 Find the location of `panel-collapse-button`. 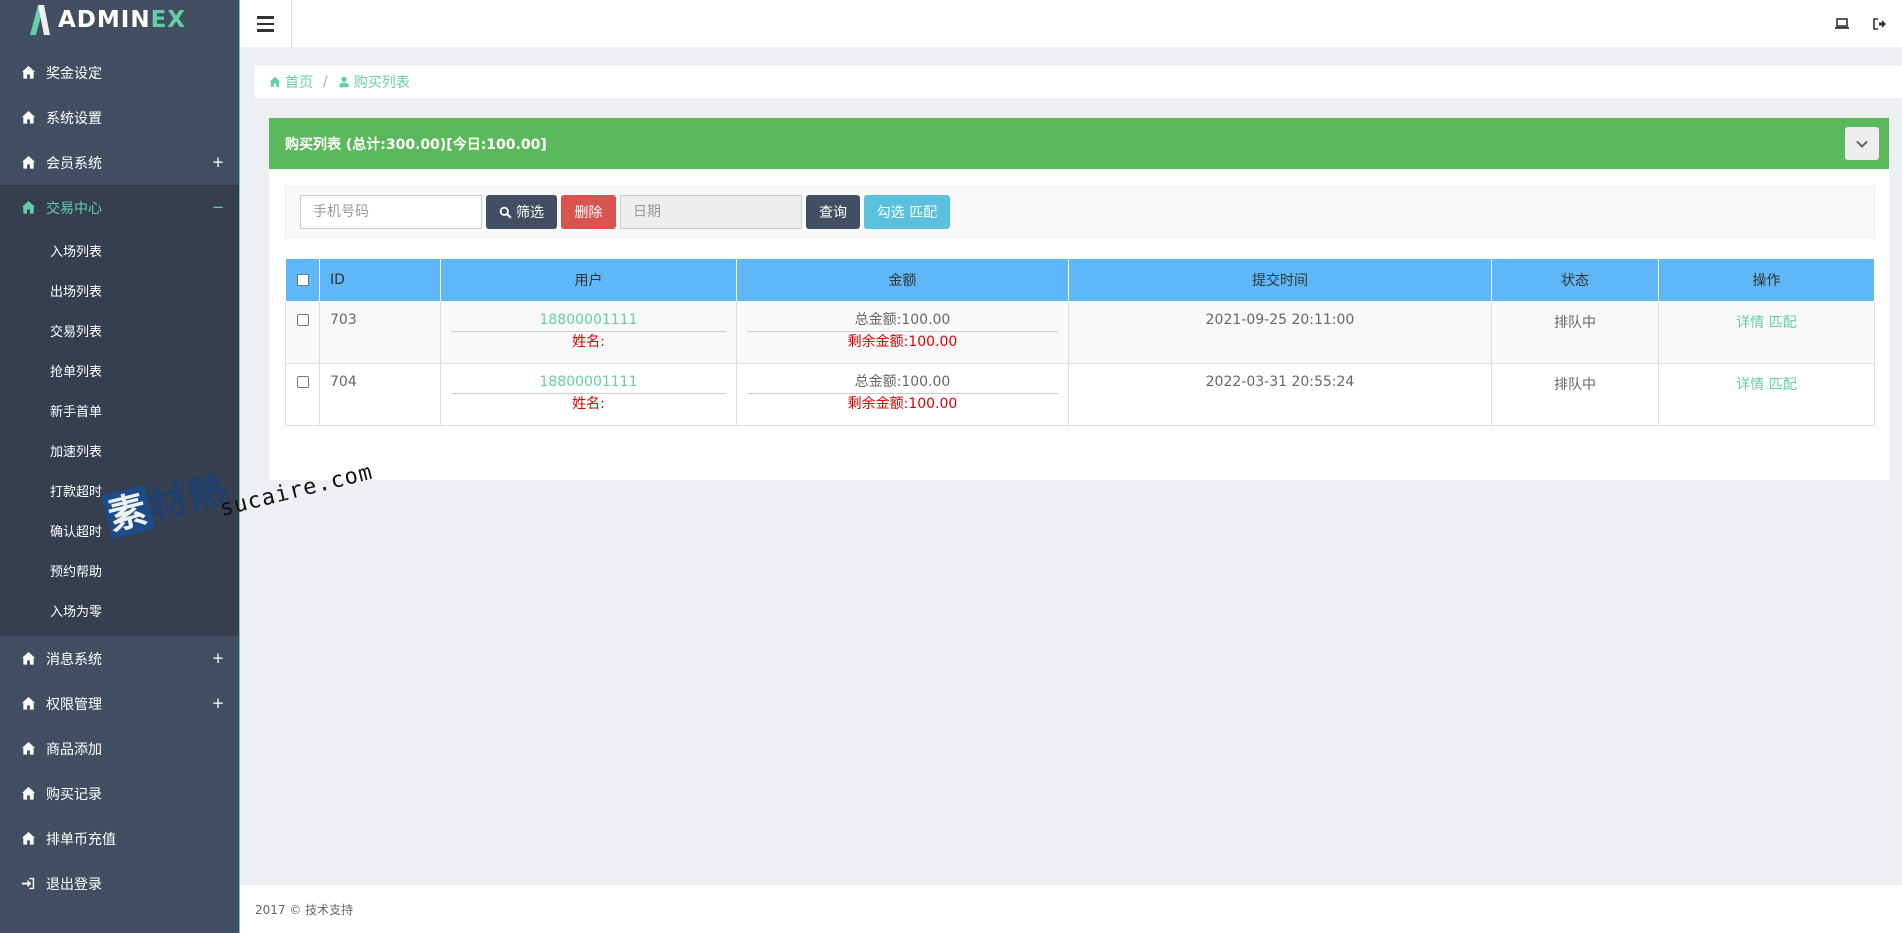

panel-collapse-button is located at coordinates (1862, 143).